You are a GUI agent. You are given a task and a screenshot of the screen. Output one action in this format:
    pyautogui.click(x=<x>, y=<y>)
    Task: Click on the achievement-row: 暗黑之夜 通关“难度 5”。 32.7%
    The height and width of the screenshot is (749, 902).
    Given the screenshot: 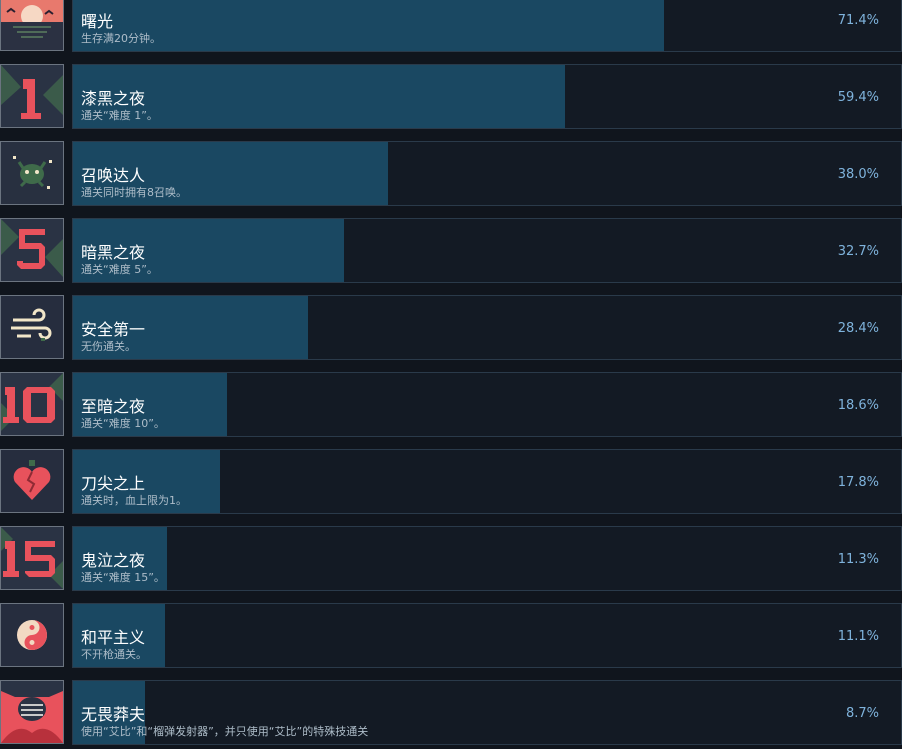 What is the action you would take?
    pyautogui.click(x=451, y=250)
    